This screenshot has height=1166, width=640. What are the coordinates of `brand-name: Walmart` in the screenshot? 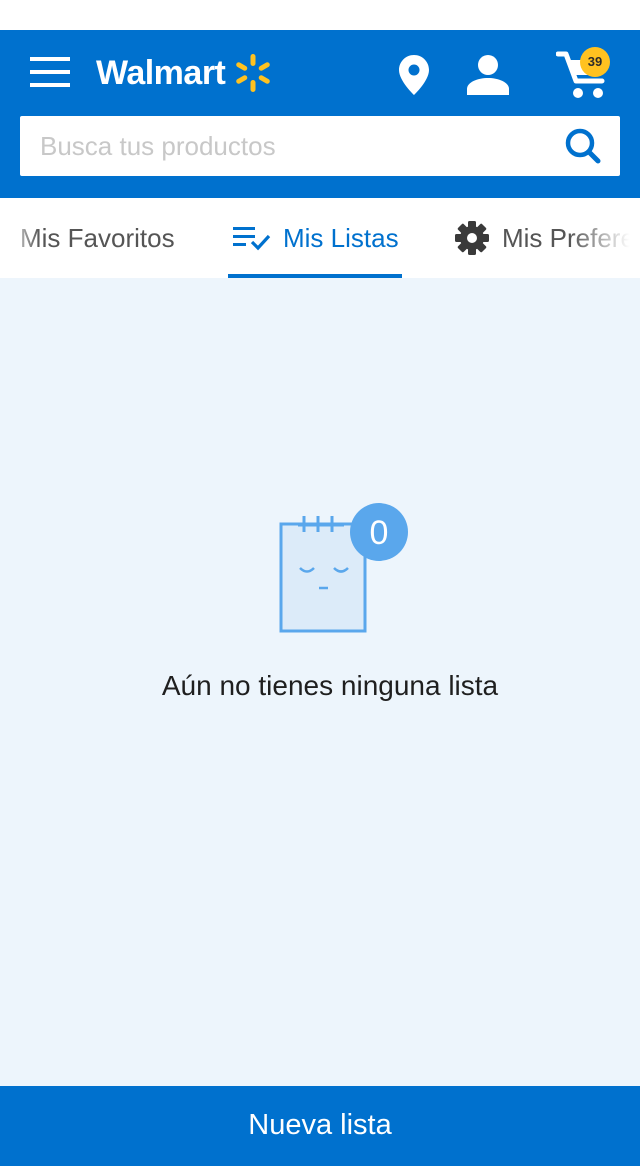 It's located at (161, 73).